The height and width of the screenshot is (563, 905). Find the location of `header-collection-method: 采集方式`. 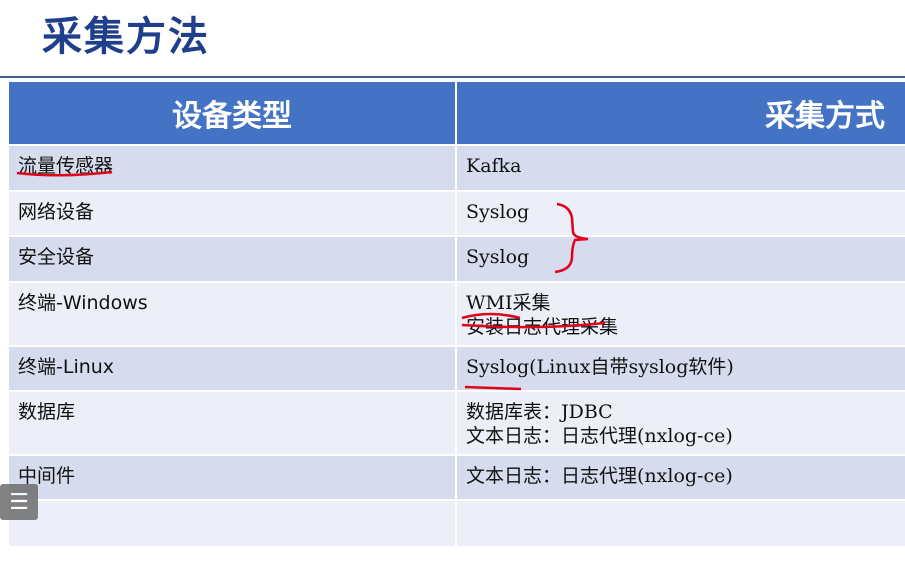

header-collection-method: 采集方式 is located at coordinates (680, 113).